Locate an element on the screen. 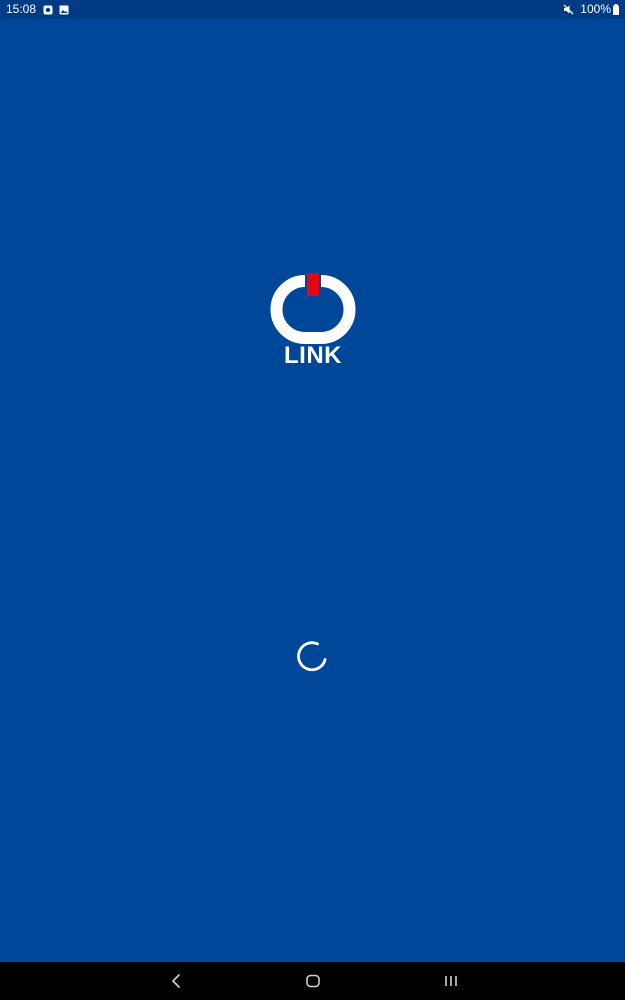  logo-wordmark: LINK is located at coordinates (313, 355).